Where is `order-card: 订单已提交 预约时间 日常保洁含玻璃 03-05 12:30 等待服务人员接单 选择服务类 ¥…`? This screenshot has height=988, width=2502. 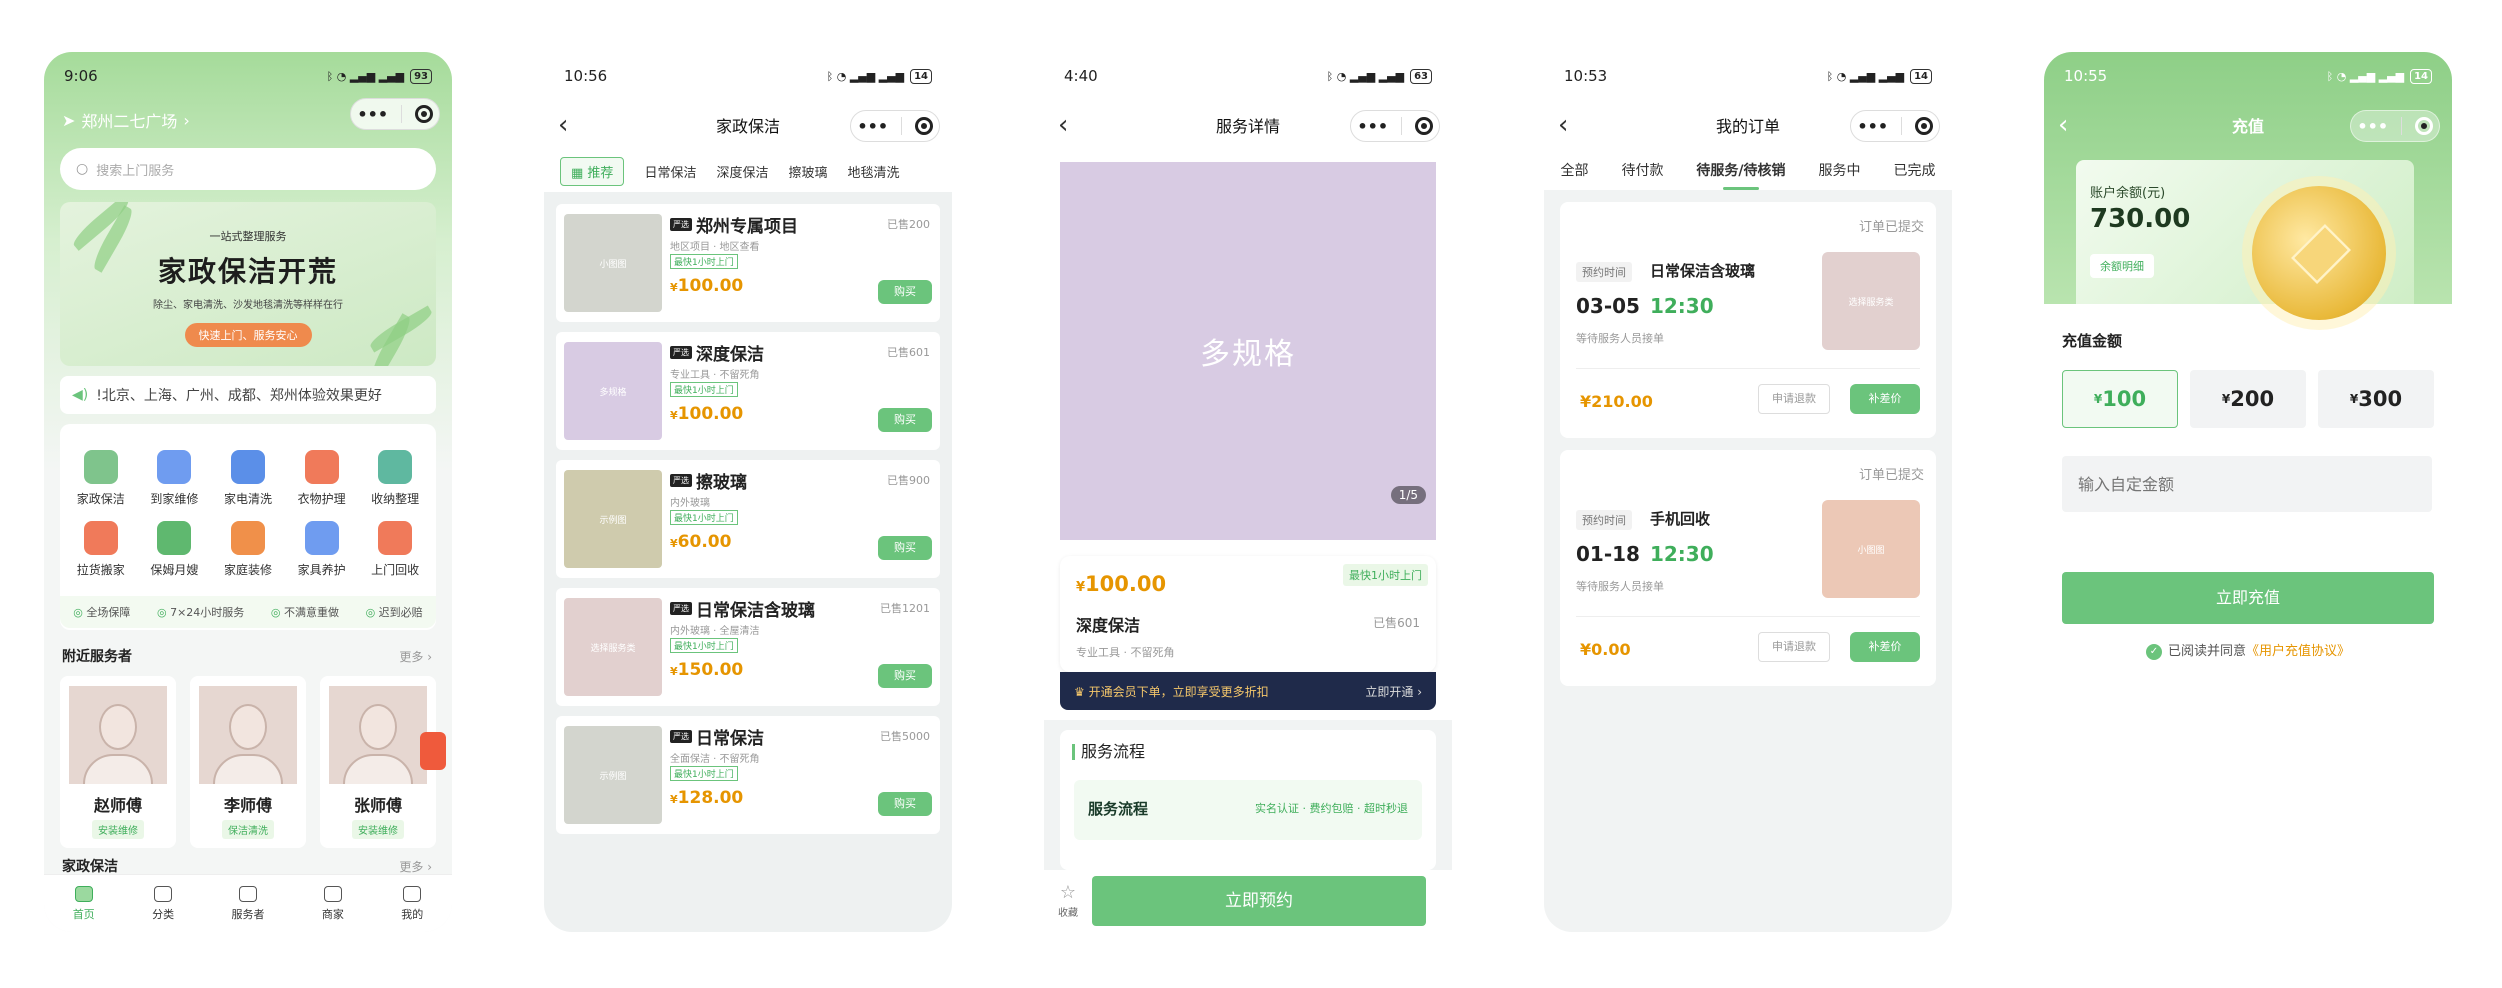
order-card: 订单已提交 预约时间 日常保洁含玻璃 03-05 12:30 等待服务人员接单 选择服务类 ¥… is located at coordinates (1748, 320).